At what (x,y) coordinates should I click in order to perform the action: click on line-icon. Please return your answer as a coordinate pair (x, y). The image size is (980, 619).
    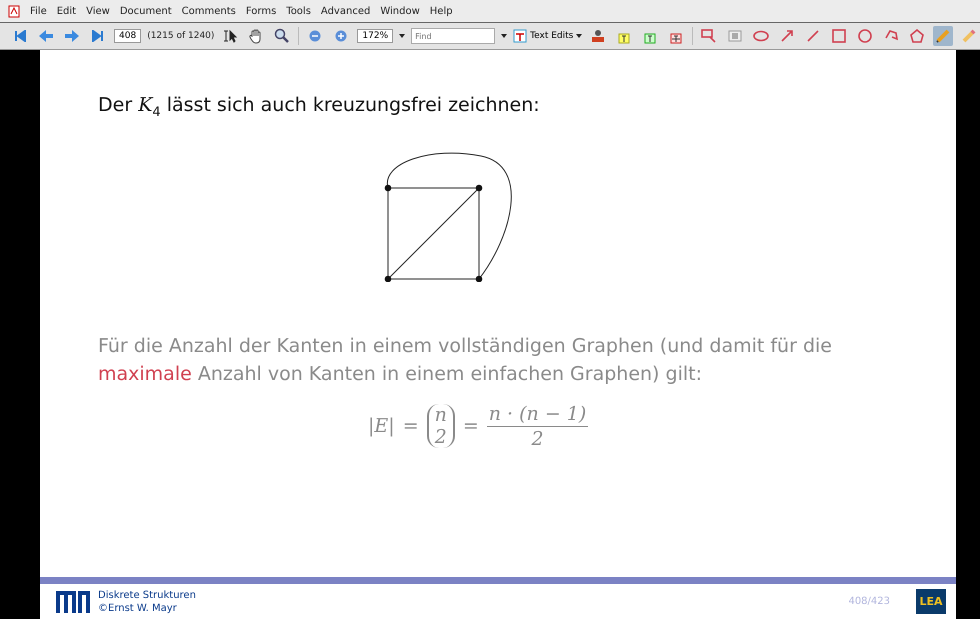
    Looking at the image, I should click on (813, 36).